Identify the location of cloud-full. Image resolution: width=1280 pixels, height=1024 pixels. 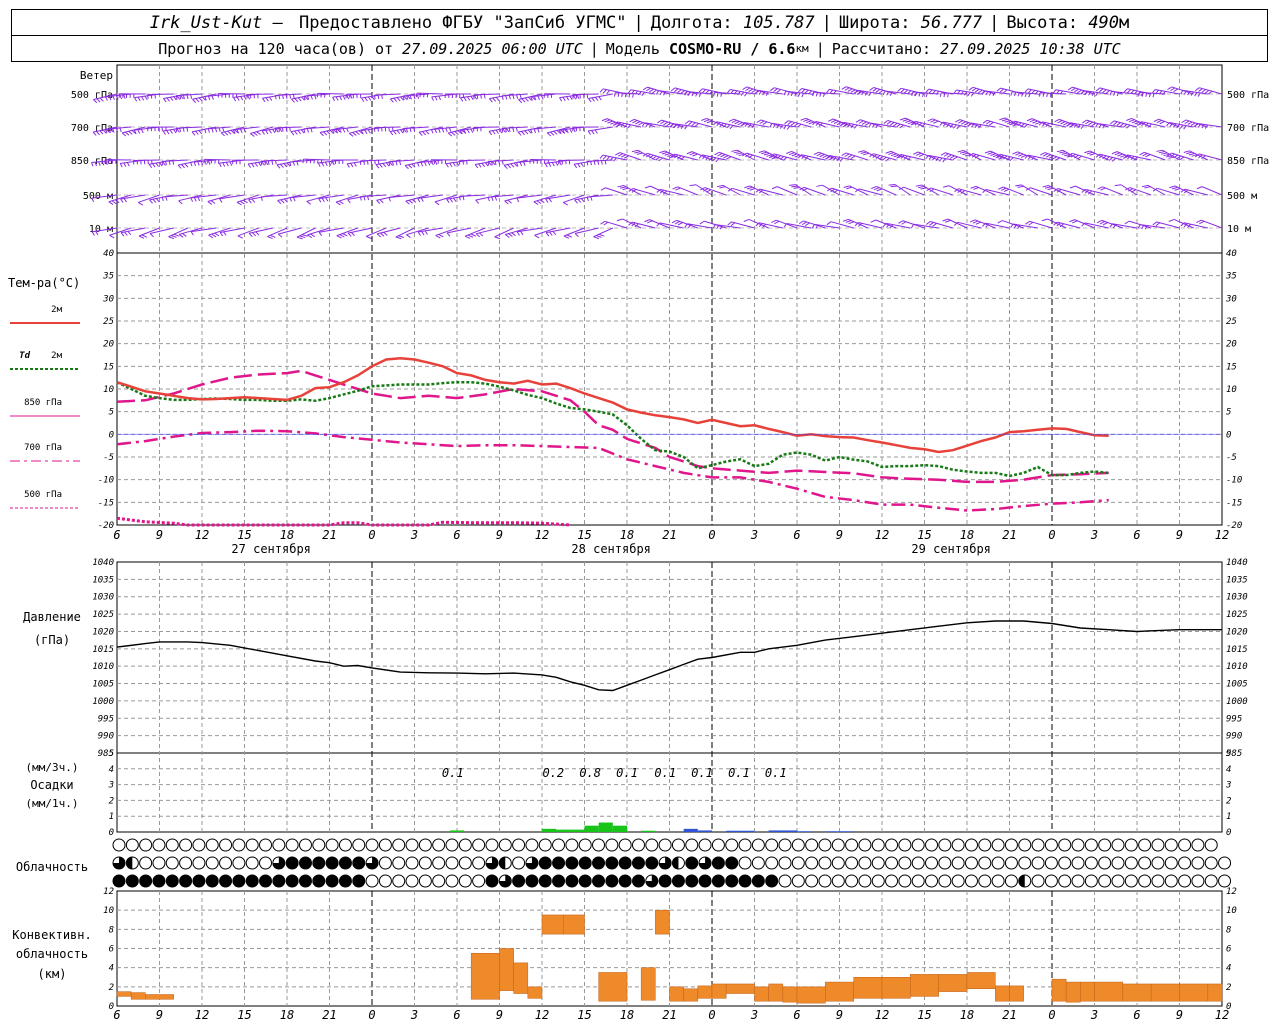
(292, 863).